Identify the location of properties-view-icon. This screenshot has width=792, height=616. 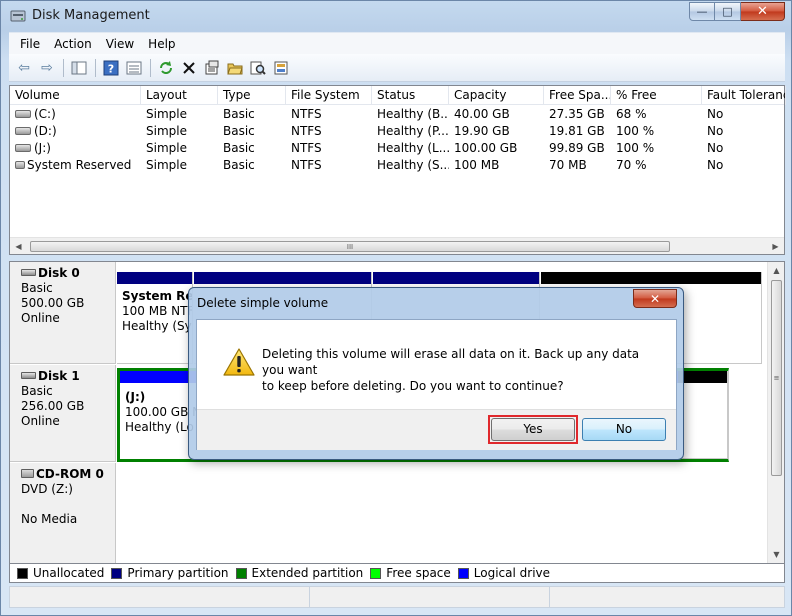
(134, 68).